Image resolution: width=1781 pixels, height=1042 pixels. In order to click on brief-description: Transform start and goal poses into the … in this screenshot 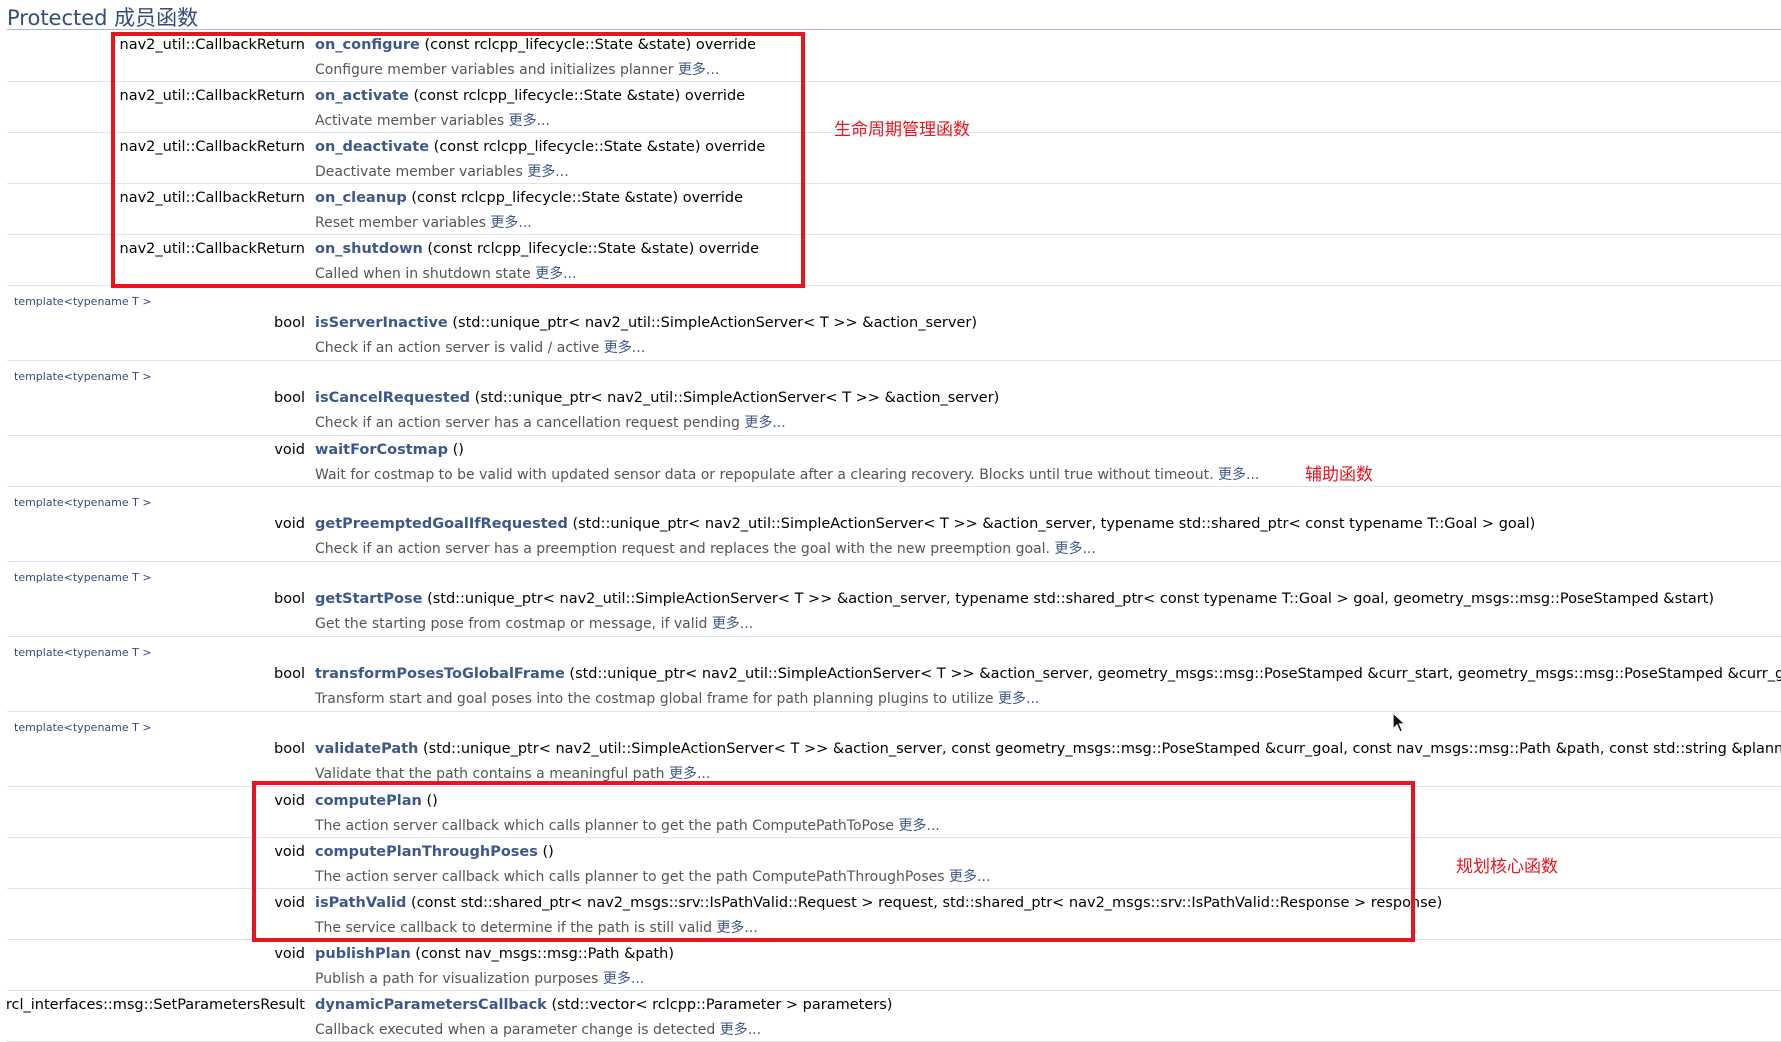, I will do `click(677, 698)`.